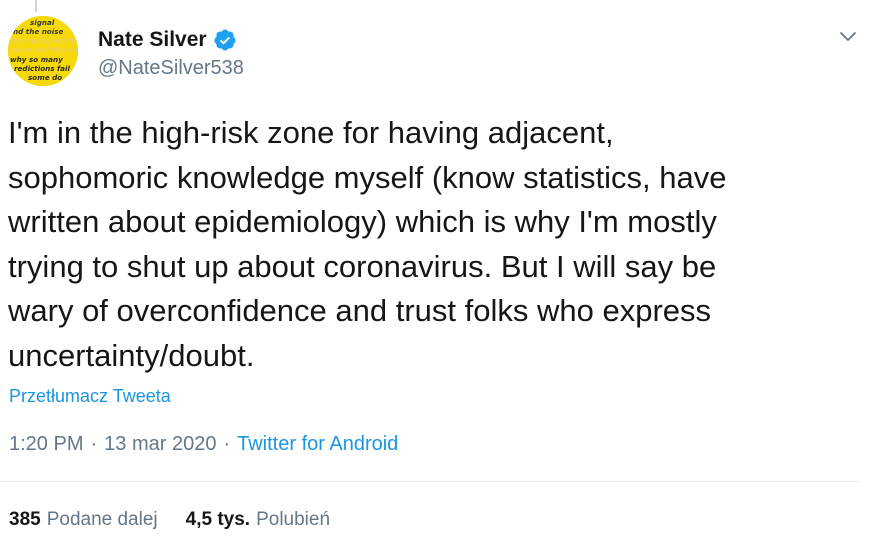 The height and width of the screenshot is (546, 874). Describe the element at coordinates (42, 68) in the screenshot. I see `avatar-line: redictions fail` at that location.